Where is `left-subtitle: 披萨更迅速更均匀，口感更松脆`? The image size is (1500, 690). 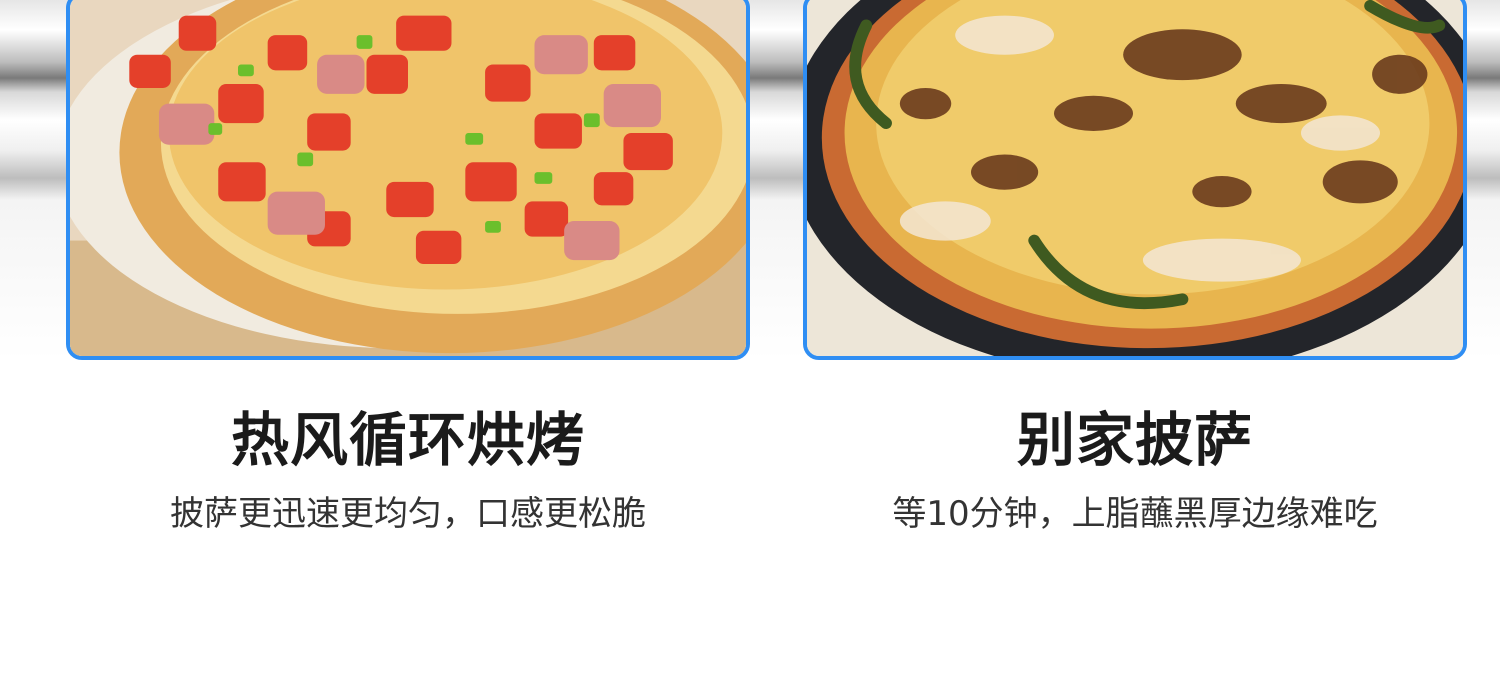 left-subtitle: 披萨更迅速更均匀，口感更松脆 is located at coordinates (408, 514).